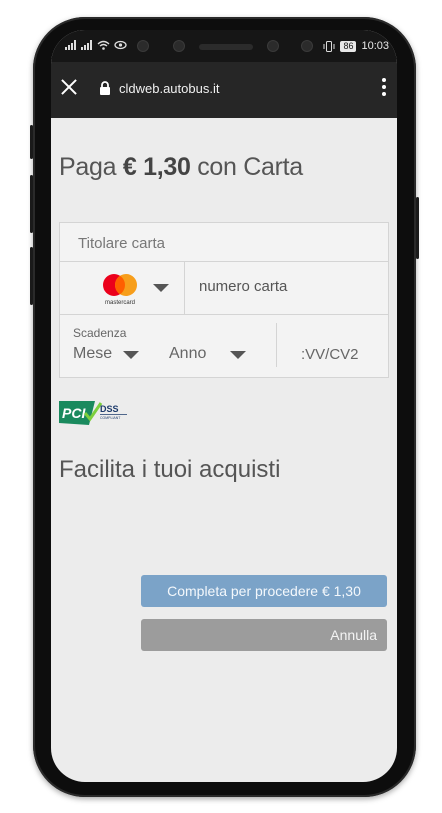  Describe the element at coordinates (74, 413) in the screenshot. I see `pci-text: PCI` at that location.